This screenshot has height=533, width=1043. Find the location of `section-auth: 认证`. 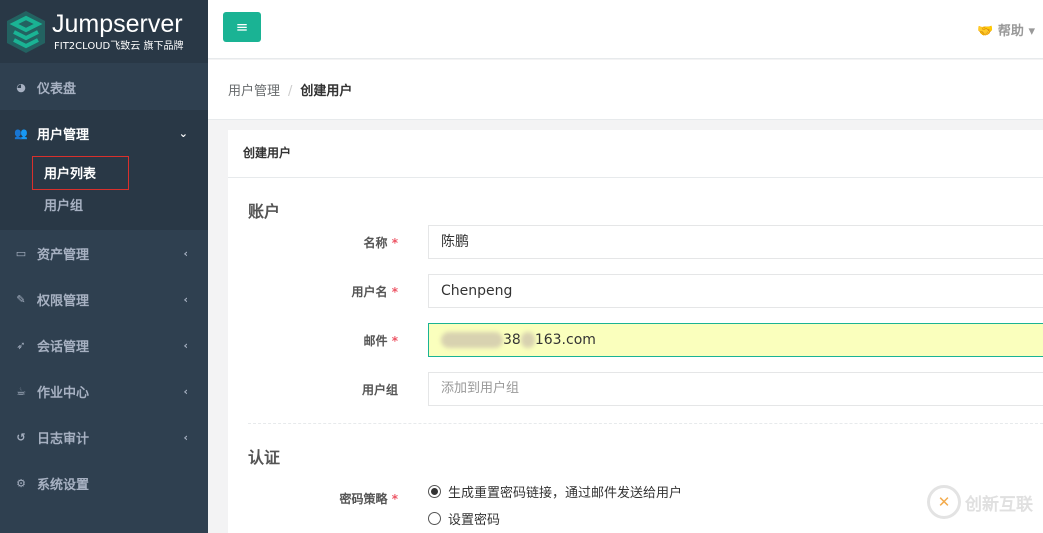

section-auth: 认证 is located at coordinates (264, 457).